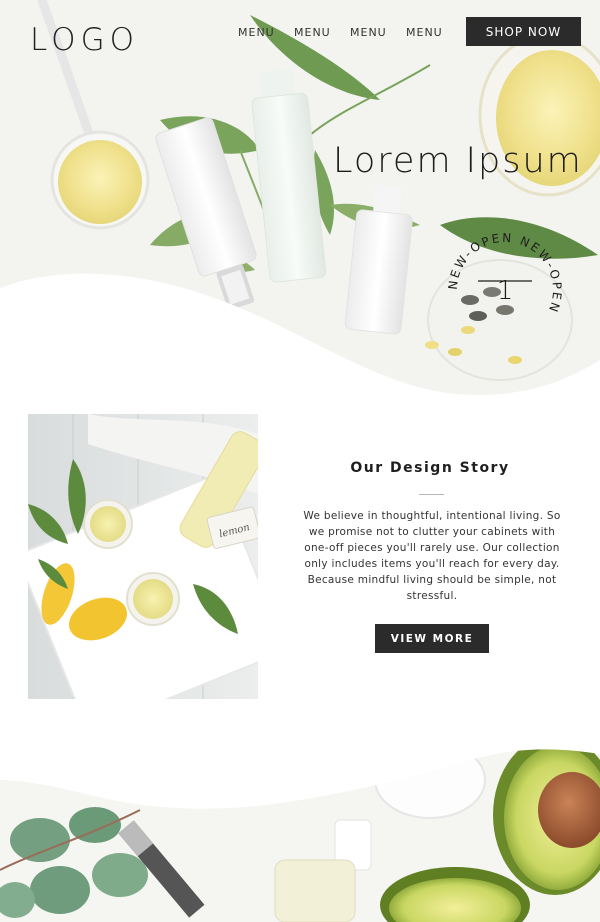 Image resolution: width=600 pixels, height=922 pixels. What do you see at coordinates (84, 40) in the screenshot?
I see `logo: LOGO` at bounding box center [84, 40].